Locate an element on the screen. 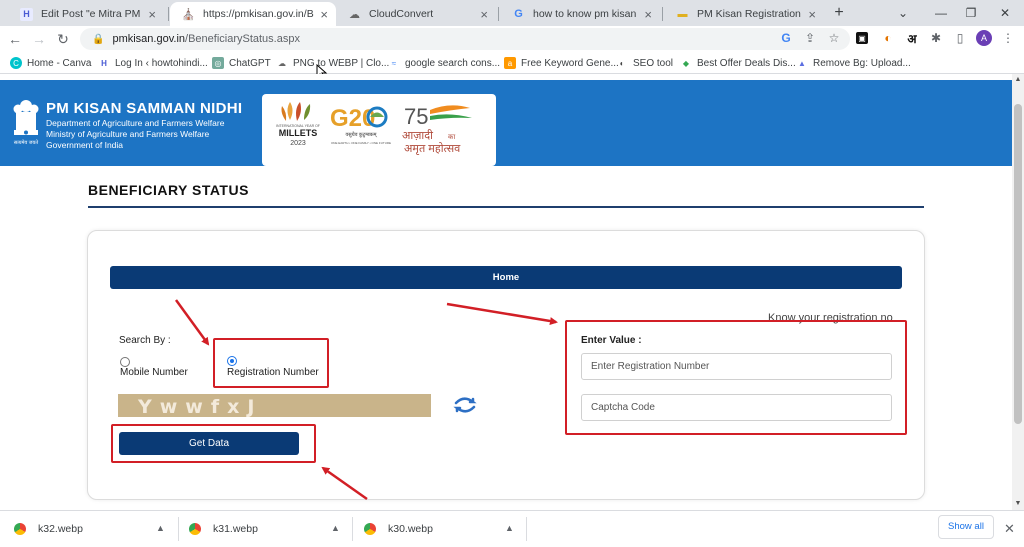 The height and width of the screenshot is (547, 1024). bookmark-star-icon: ☆ is located at coordinates (834, 38).